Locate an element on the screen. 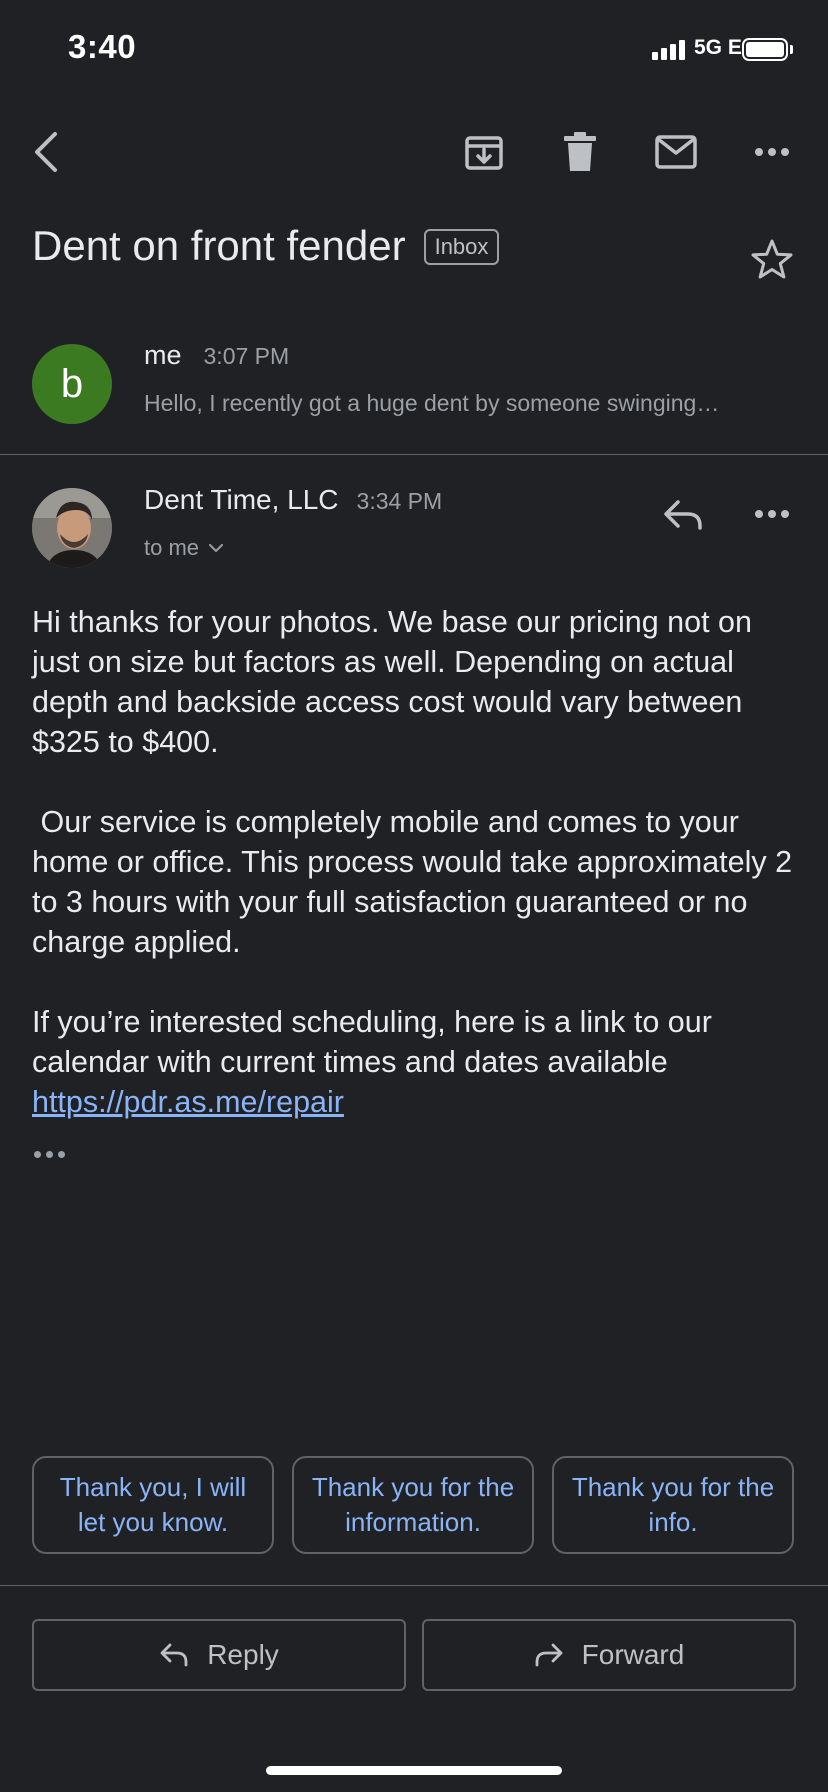 The image size is (828, 1792). more-options-button is located at coordinates (772, 152).